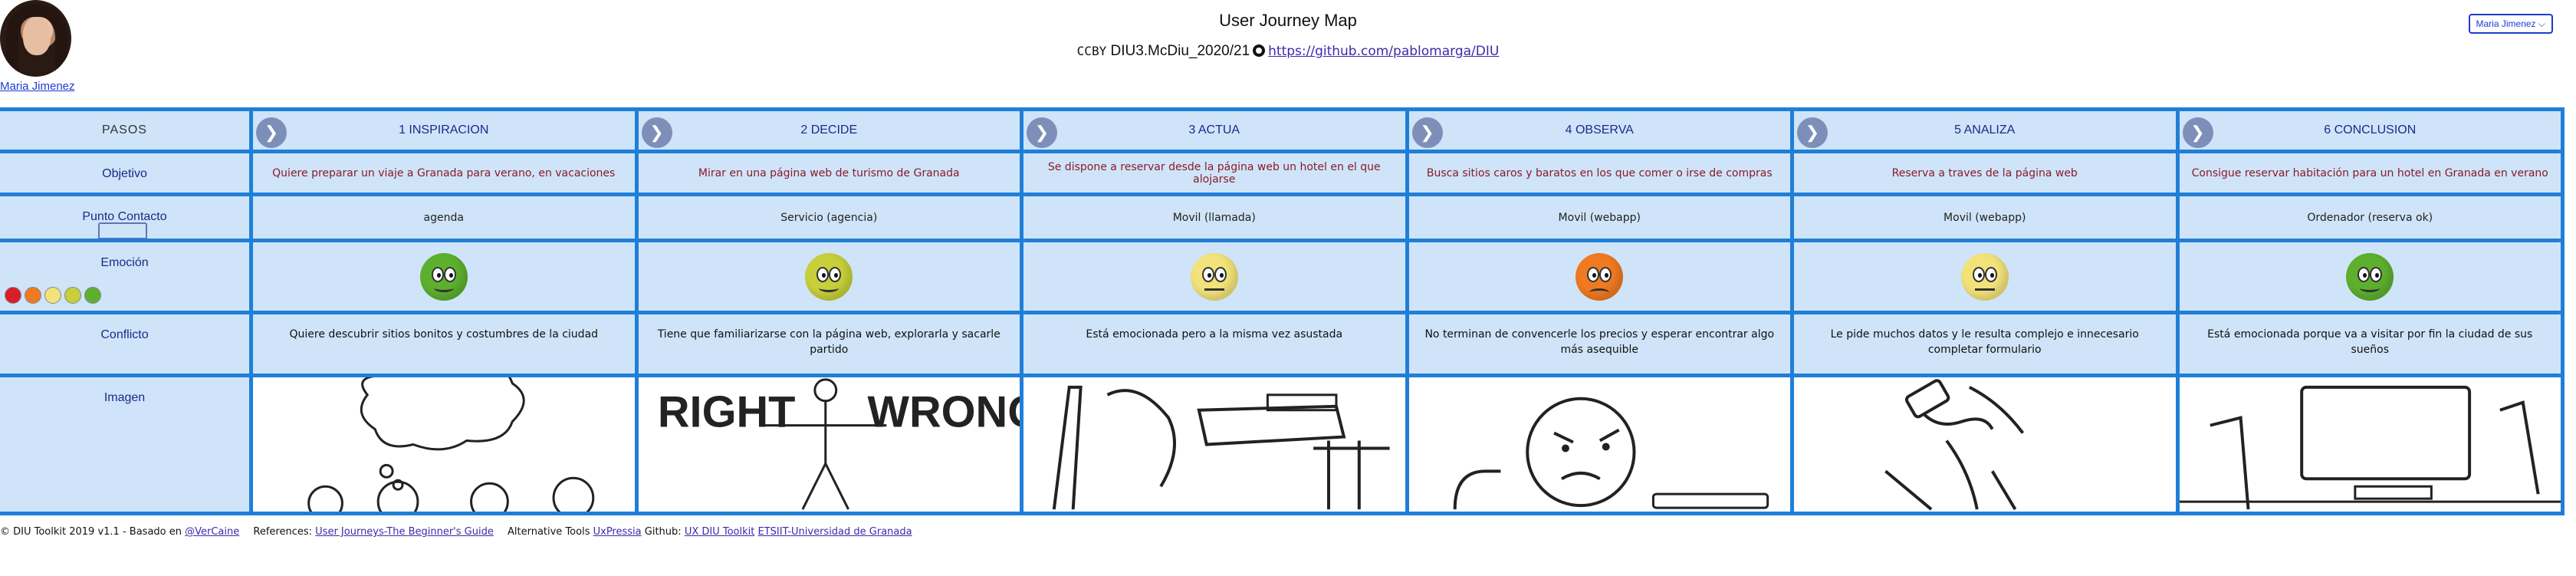 This screenshot has height=576, width=2576. What do you see at coordinates (127, 130) in the screenshot?
I see `row-label-steps: PASOS` at bounding box center [127, 130].